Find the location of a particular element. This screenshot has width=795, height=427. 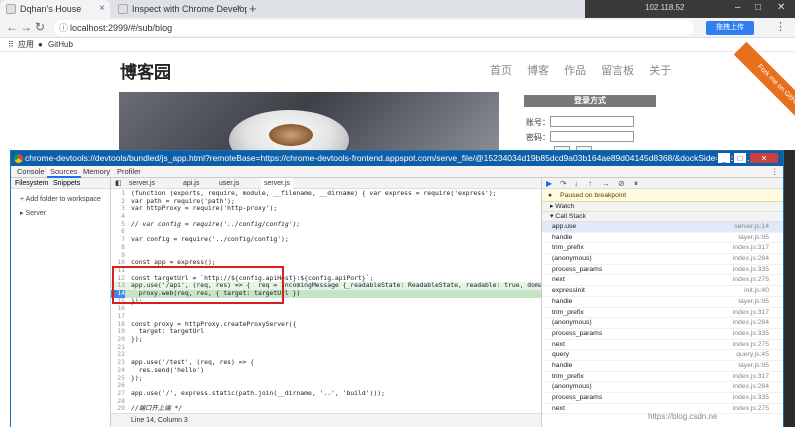

step-out-icon: ↑ is located at coordinates (590, 183).